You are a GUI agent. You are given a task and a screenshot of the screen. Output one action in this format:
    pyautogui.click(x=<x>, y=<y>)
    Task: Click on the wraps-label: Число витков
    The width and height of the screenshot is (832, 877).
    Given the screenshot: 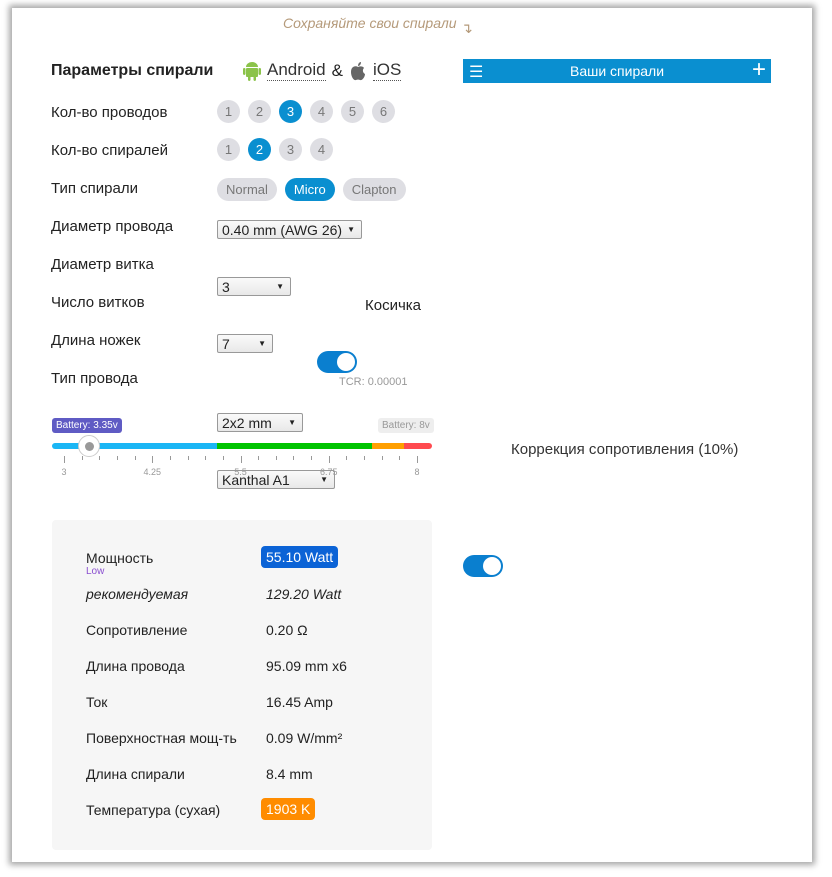 What is the action you would take?
    pyautogui.click(x=98, y=302)
    